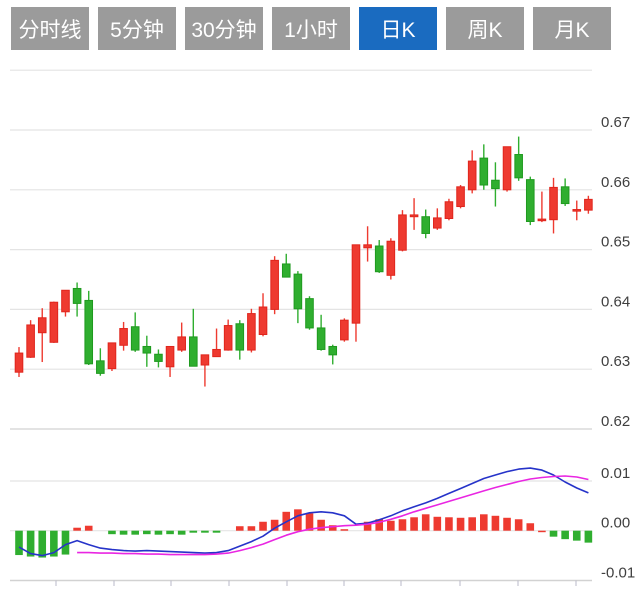 Image resolution: width=643 pixels, height=591 pixels. Describe the element at coordinates (615, 301) in the screenshot. I see `y-axis-label: 0.64` at that location.